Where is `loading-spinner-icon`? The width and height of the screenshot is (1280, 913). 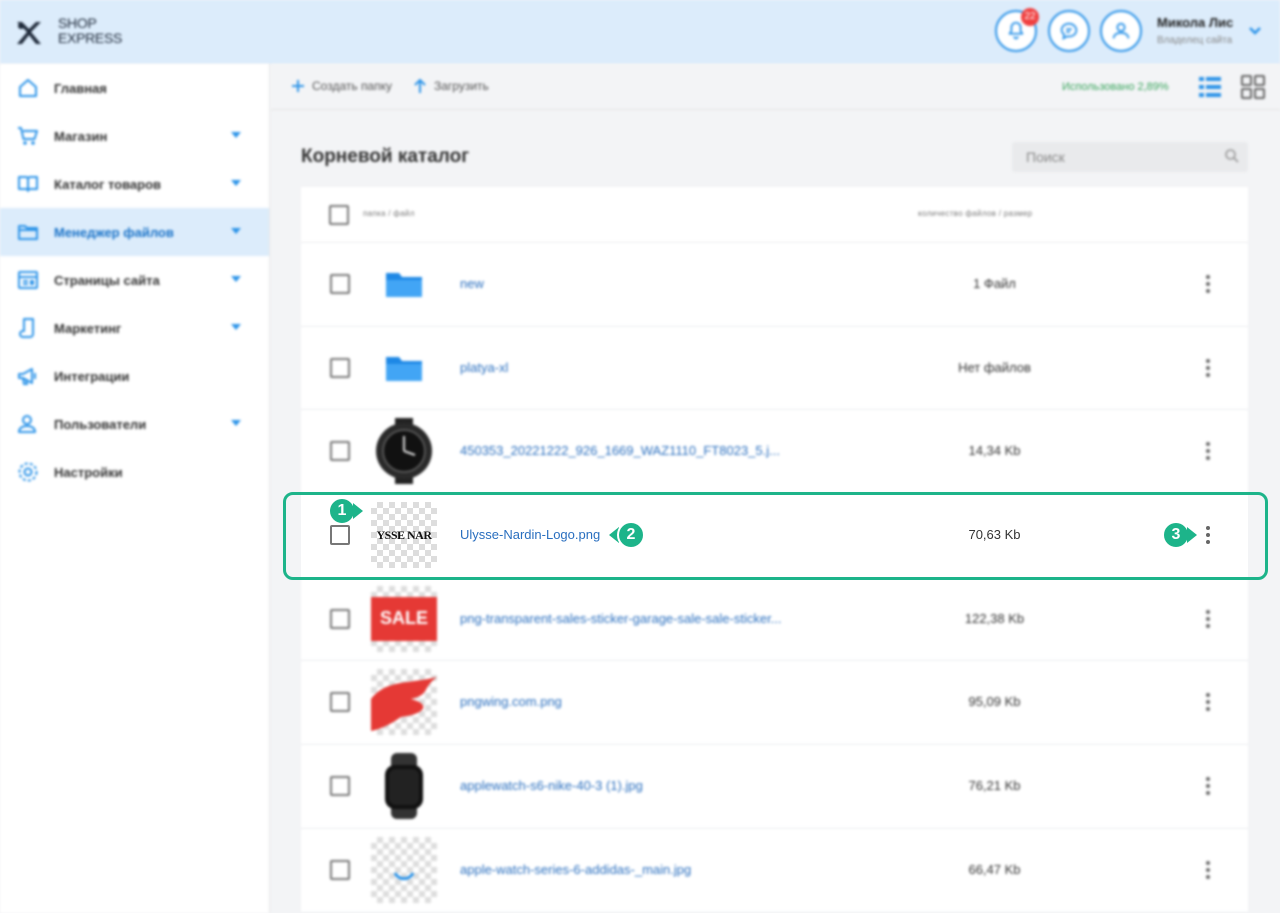 loading-spinner-icon is located at coordinates (404, 876).